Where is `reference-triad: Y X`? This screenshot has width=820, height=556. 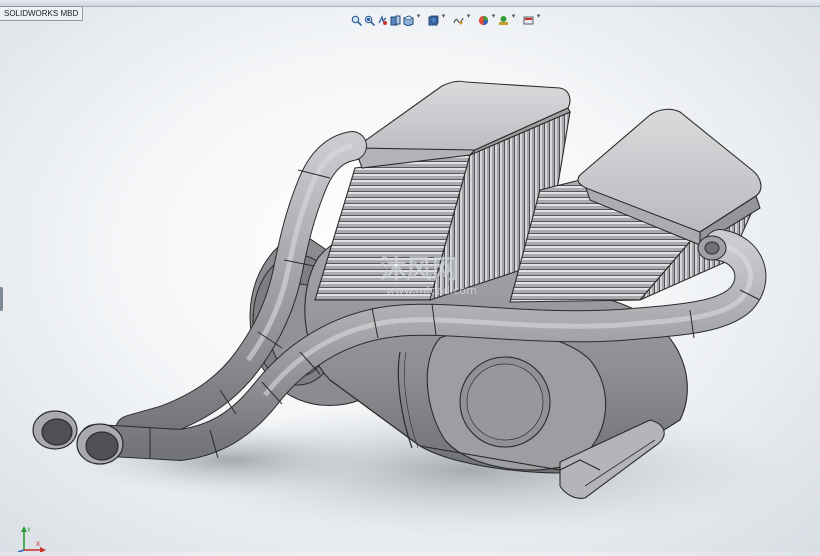
reference-triad: Y X is located at coordinates (31, 538).